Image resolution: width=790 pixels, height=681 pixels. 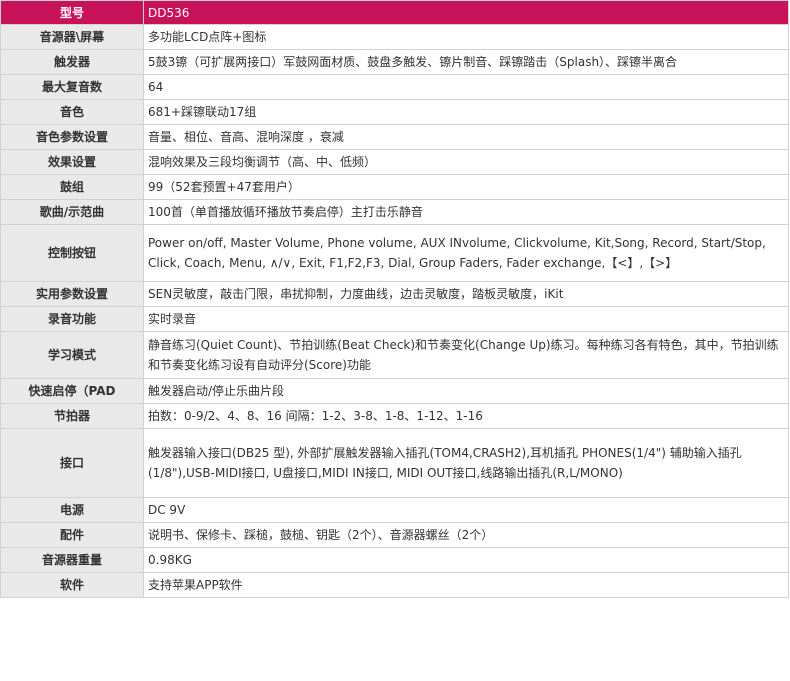 What do you see at coordinates (72, 560) in the screenshot?
I see `spec-label: 音源器重量` at bounding box center [72, 560].